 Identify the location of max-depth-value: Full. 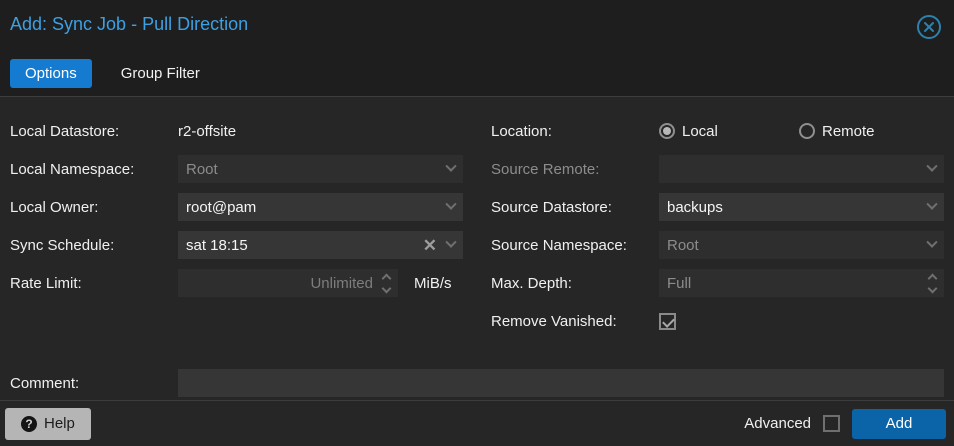
(679, 283).